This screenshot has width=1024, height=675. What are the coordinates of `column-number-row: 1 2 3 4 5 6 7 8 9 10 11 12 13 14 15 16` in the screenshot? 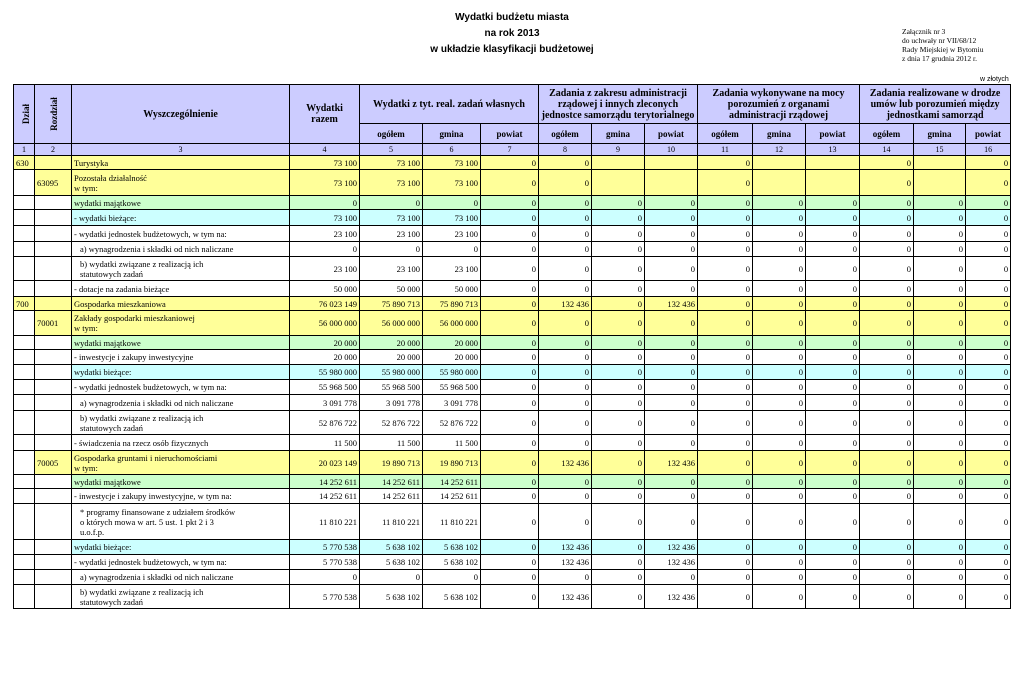 It's located at (512, 149).